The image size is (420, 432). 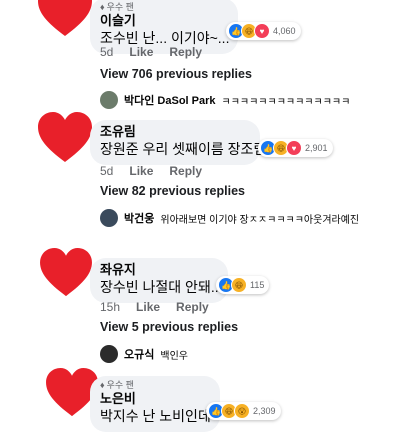 I want to click on comment-time: 15h, so click(x=110, y=307).